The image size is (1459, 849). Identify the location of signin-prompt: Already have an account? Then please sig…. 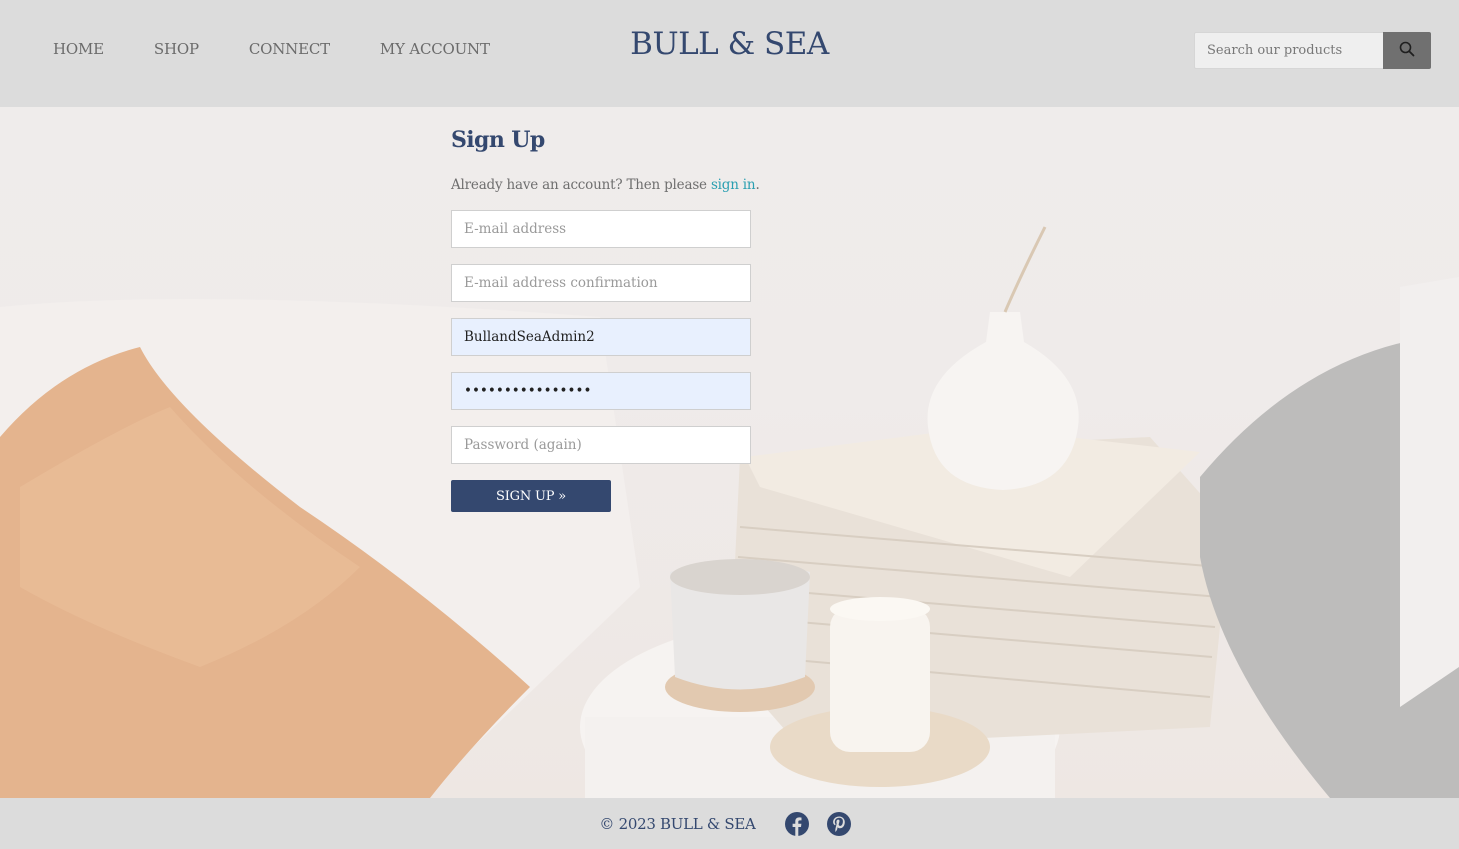
(611, 185).